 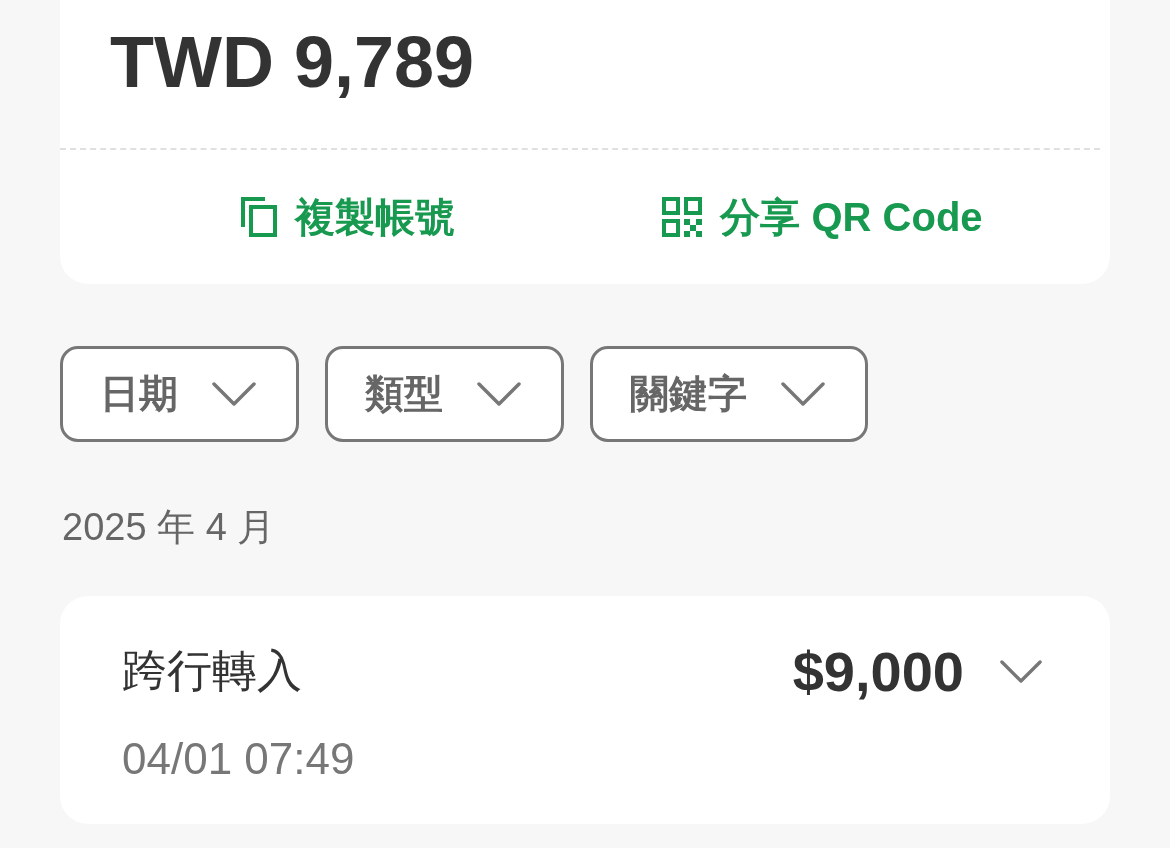 I want to click on filter-dropdown: 關鍵字, so click(x=729, y=394).